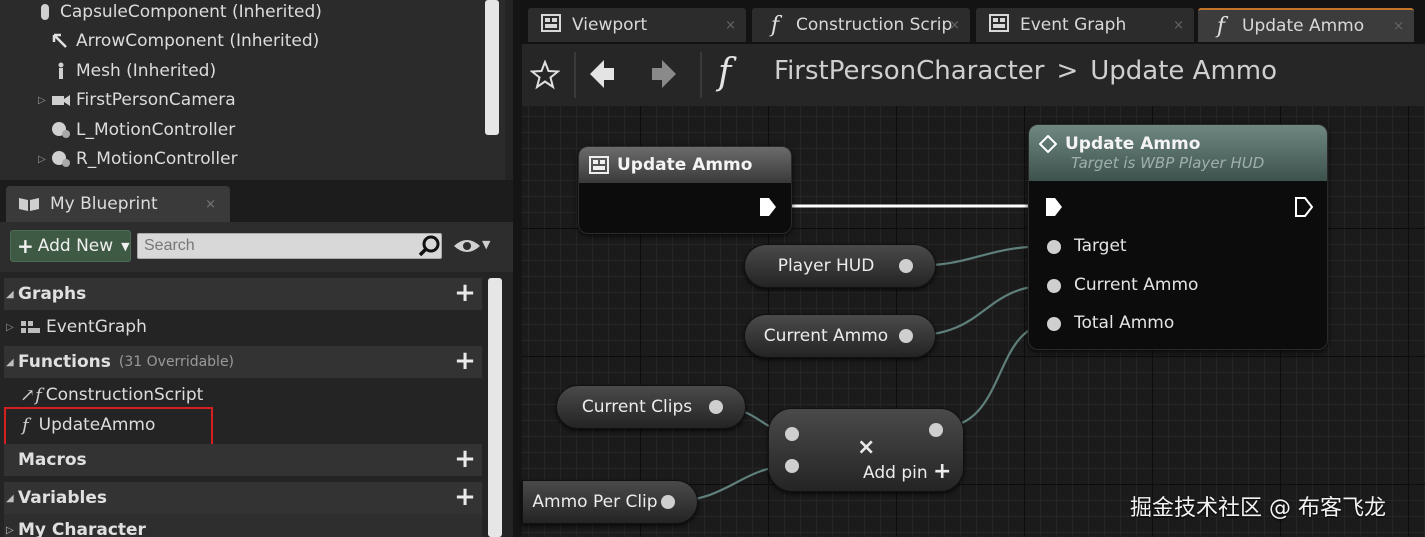 Image resolution: width=1425 pixels, height=537 pixels. I want to click on node-header: Update Ammo Target is WBP Player HUD, so click(1178, 153).